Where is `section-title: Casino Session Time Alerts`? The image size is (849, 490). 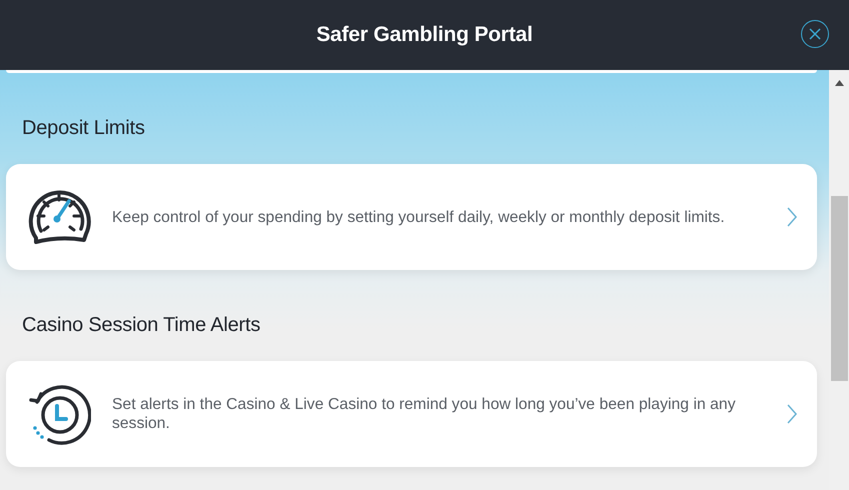
section-title: Casino Session Time Alerts is located at coordinates (142, 325).